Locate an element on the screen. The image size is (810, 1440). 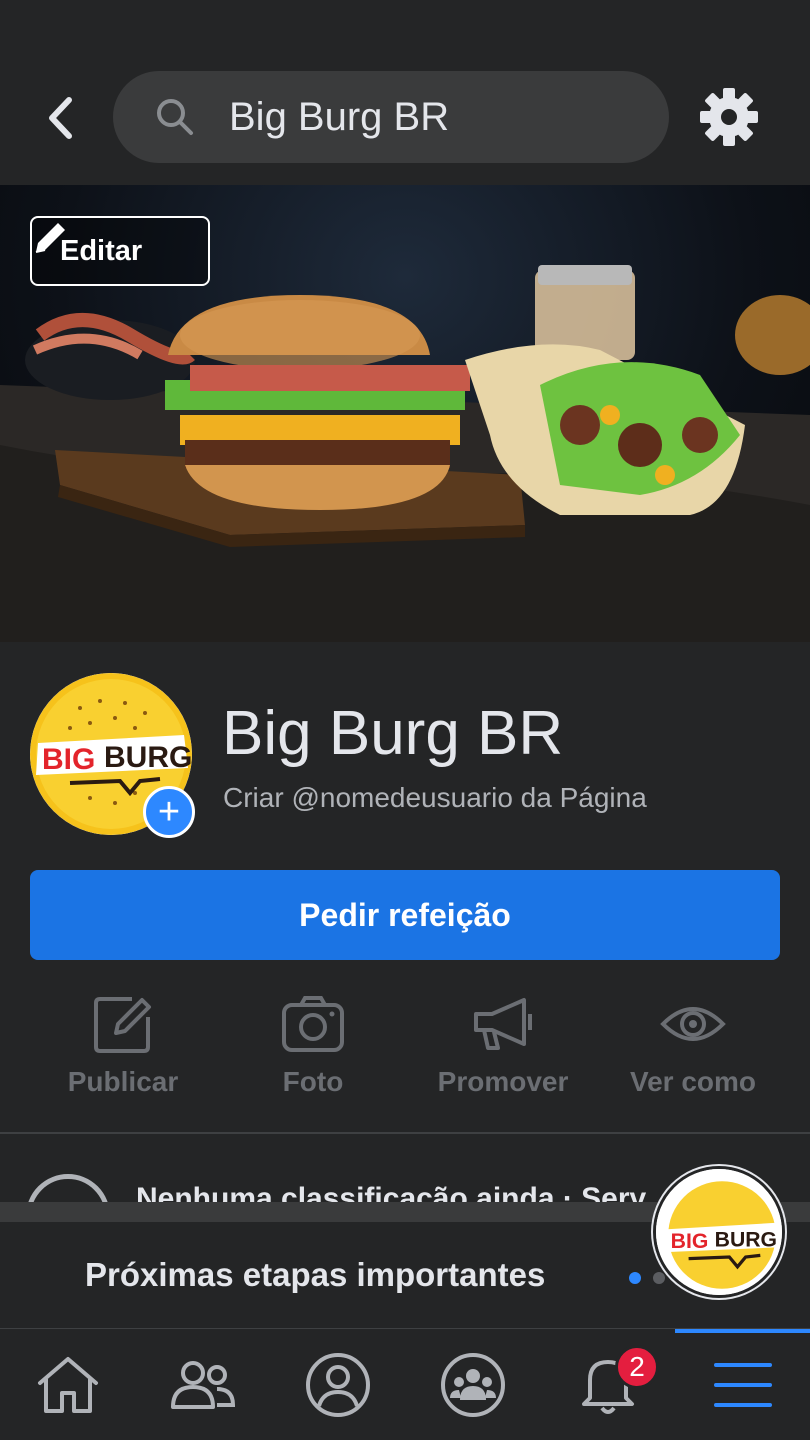
publish-button: Publicar is located at coordinates (123, 1050).